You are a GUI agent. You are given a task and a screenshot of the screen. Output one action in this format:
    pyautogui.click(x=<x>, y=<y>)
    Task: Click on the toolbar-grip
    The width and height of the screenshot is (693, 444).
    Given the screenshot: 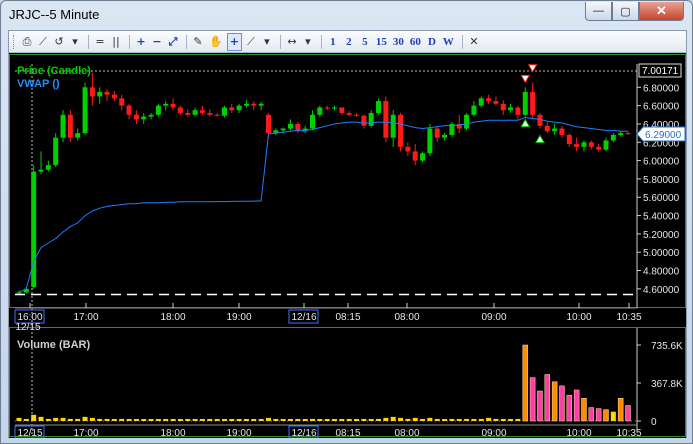 What is the action you would take?
    pyautogui.click(x=14, y=41)
    